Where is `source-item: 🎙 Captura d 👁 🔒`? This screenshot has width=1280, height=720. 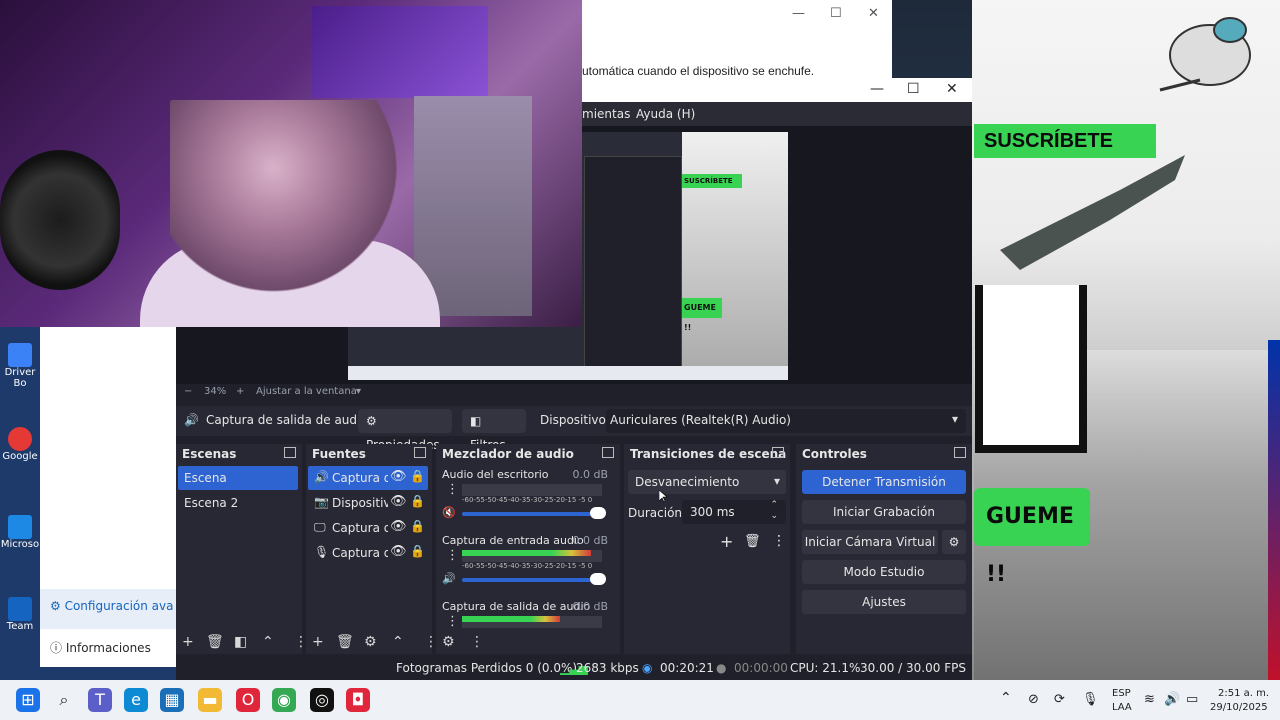 source-item: 🎙 Captura d 👁 🔒 is located at coordinates (368, 553).